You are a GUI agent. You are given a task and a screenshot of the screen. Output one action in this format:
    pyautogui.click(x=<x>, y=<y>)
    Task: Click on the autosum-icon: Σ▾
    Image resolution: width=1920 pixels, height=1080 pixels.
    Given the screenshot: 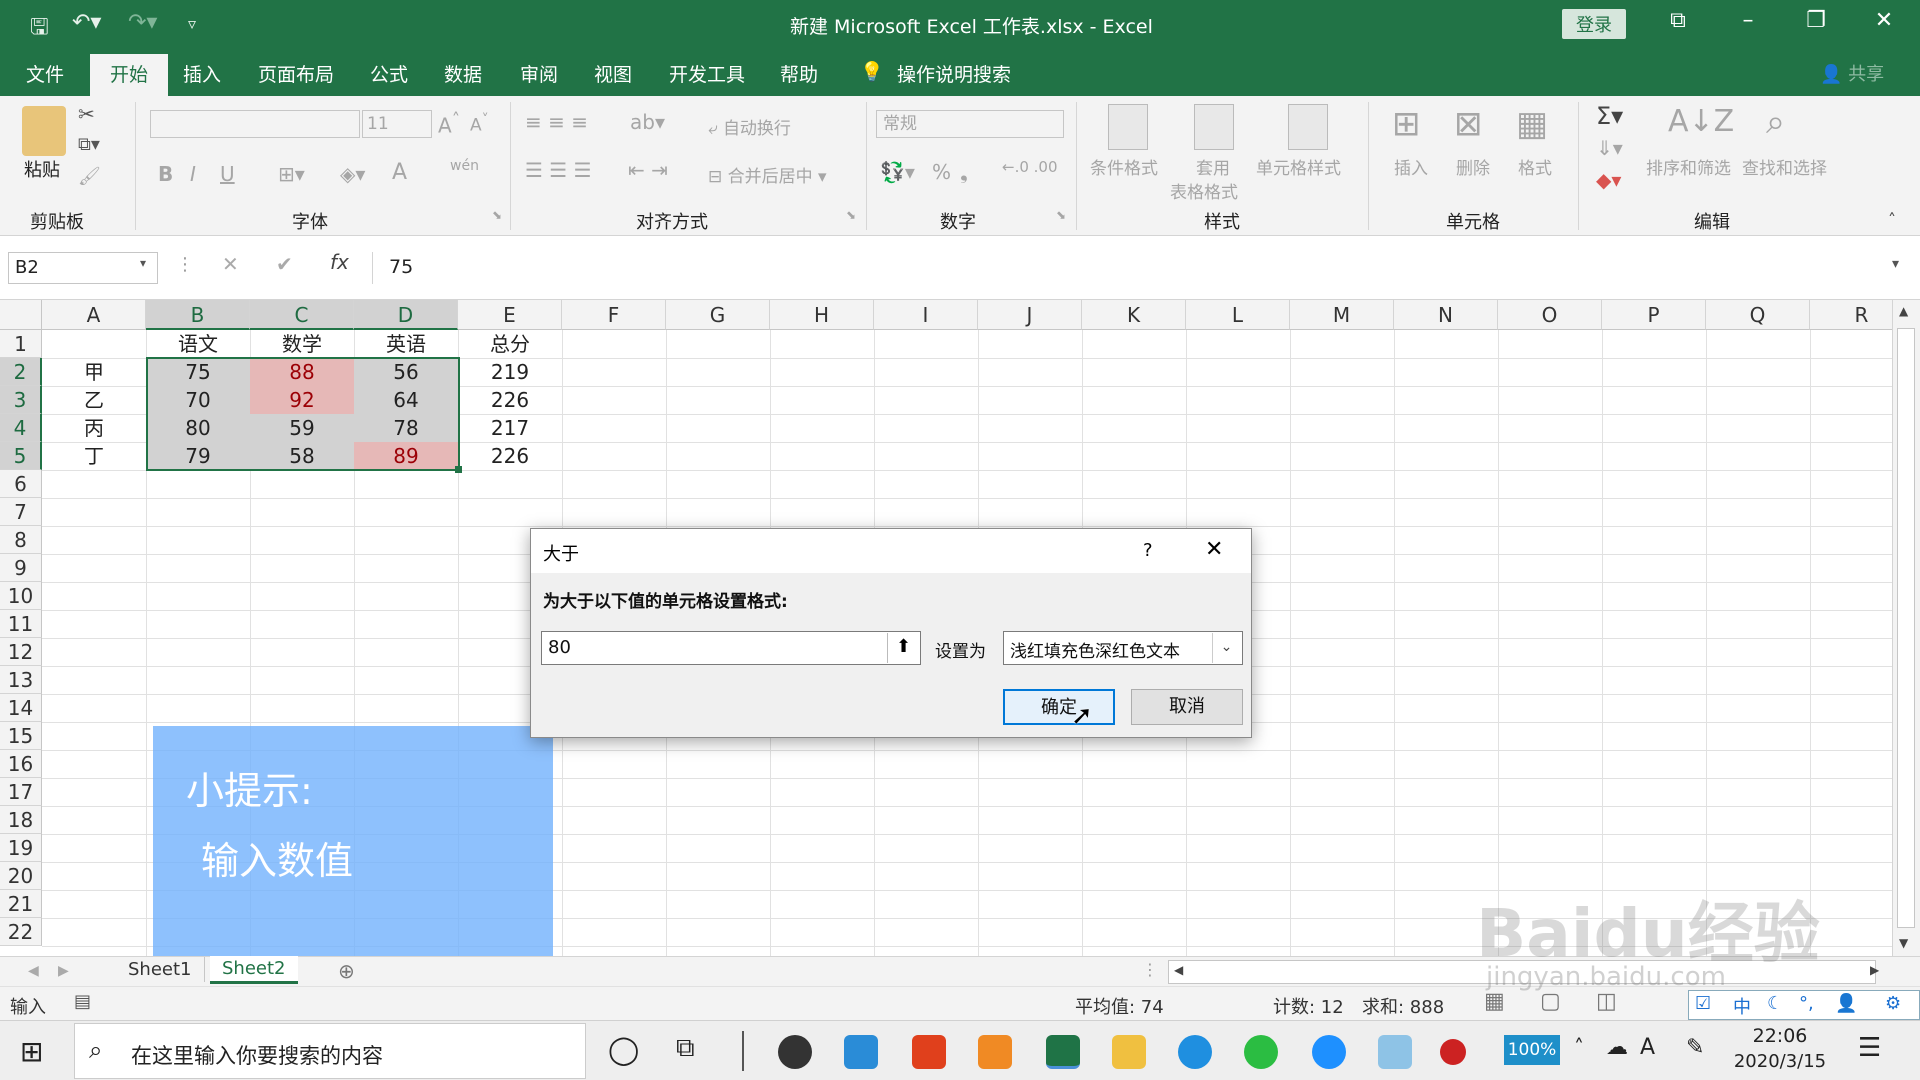 What is the action you would take?
    pyautogui.click(x=1609, y=116)
    